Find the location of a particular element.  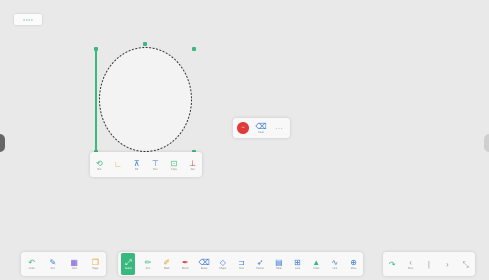

pen-button: ⊤ Pen is located at coordinates (155, 165).